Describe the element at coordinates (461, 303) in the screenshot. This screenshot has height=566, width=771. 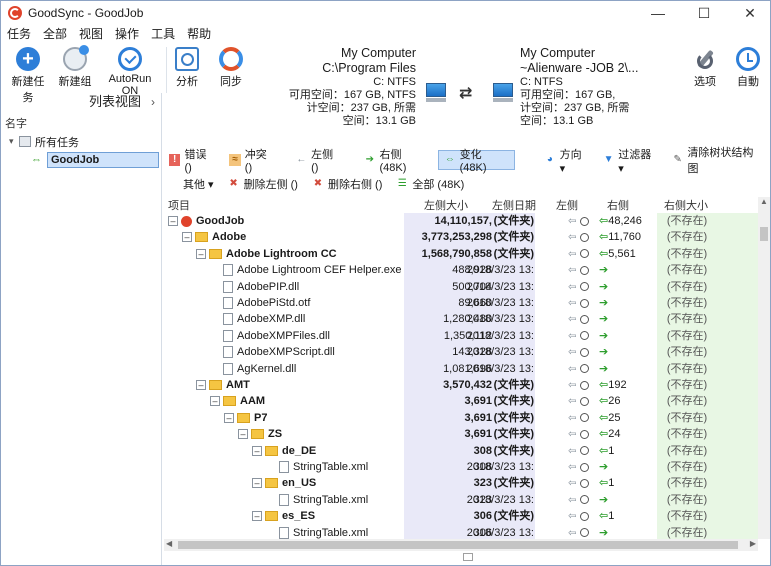
I see `table-row: AdobePiStd.otf 89,660 2018/3/23 13: ⇦ ➔ (不存在)` at that location.